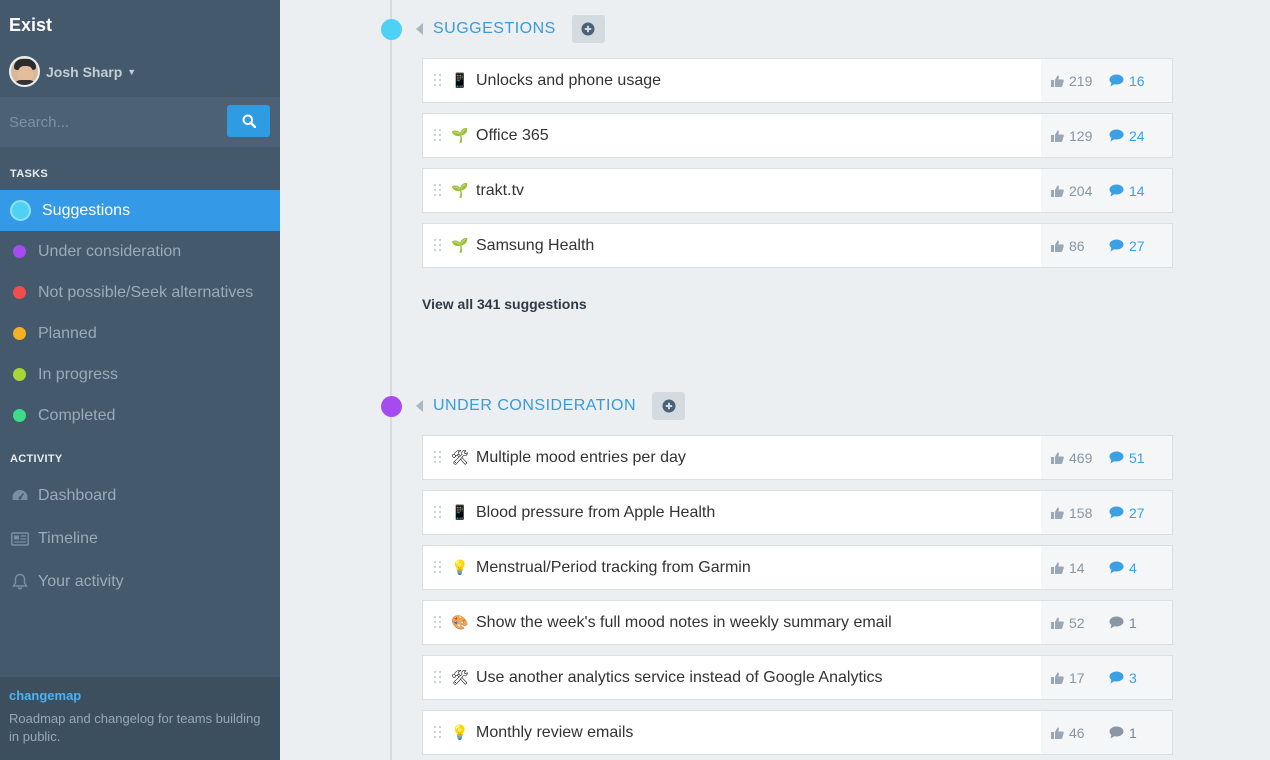 The width and height of the screenshot is (1270, 760). What do you see at coordinates (500, 190) in the screenshot?
I see `task-title: trakt.tv` at bounding box center [500, 190].